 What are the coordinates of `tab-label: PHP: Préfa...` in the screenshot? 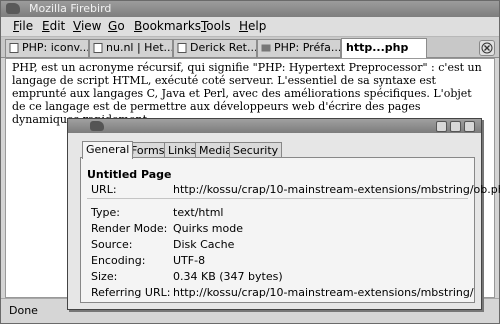 It's located at (307, 47).